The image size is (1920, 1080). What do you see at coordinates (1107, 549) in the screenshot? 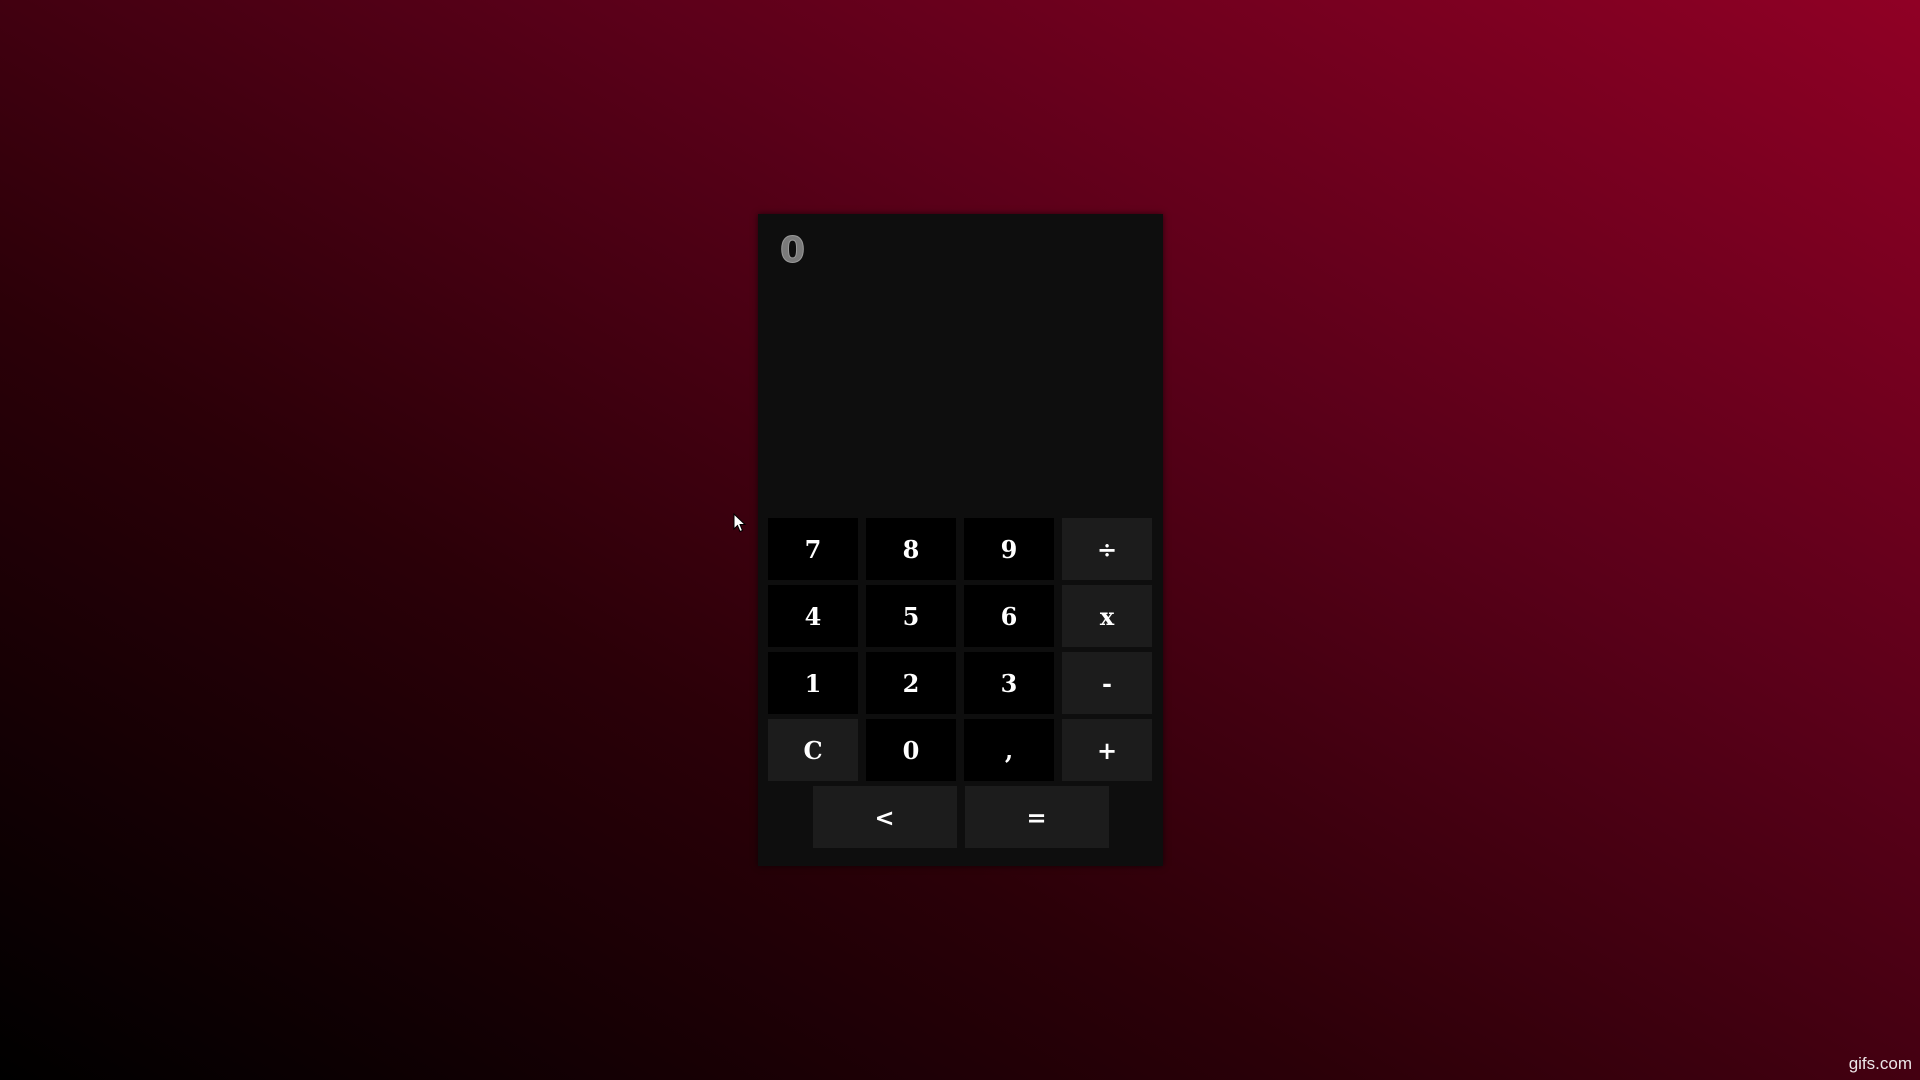
I see `divide-button: ÷` at bounding box center [1107, 549].